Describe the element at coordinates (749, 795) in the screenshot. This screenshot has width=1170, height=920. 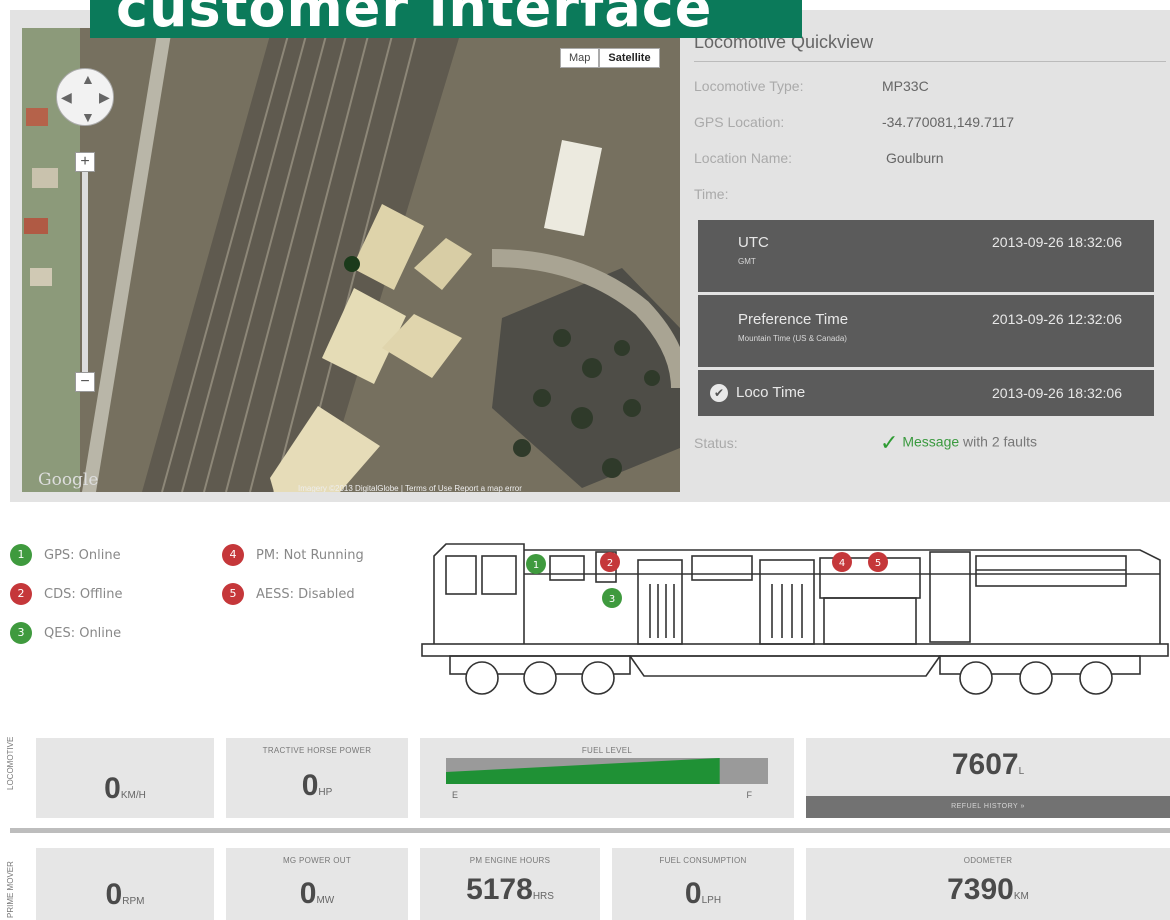
I see `fuel-full-label: F` at that location.